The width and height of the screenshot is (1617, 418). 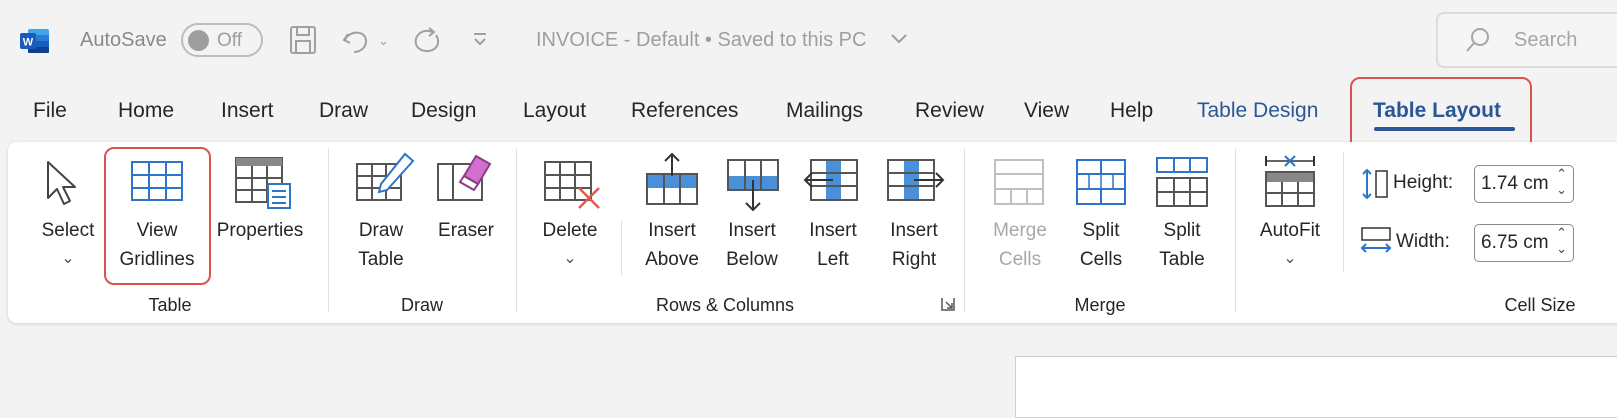 What do you see at coordinates (356, 42) in the screenshot?
I see `undo-icon` at bounding box center [356, 42].